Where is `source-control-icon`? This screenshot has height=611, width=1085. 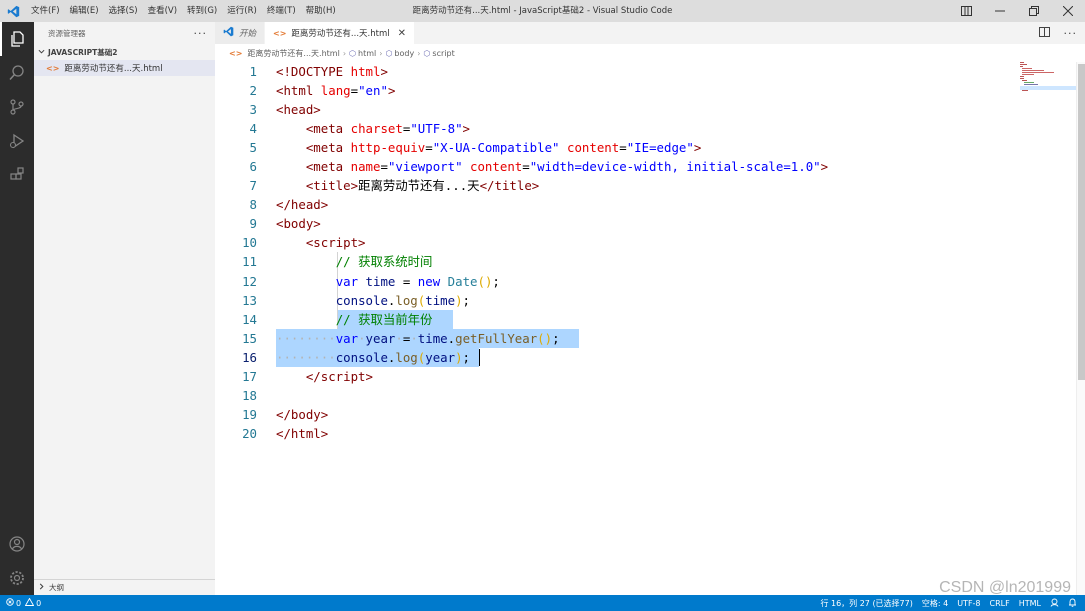
source-control-icon is located at coordinates (17, 107).